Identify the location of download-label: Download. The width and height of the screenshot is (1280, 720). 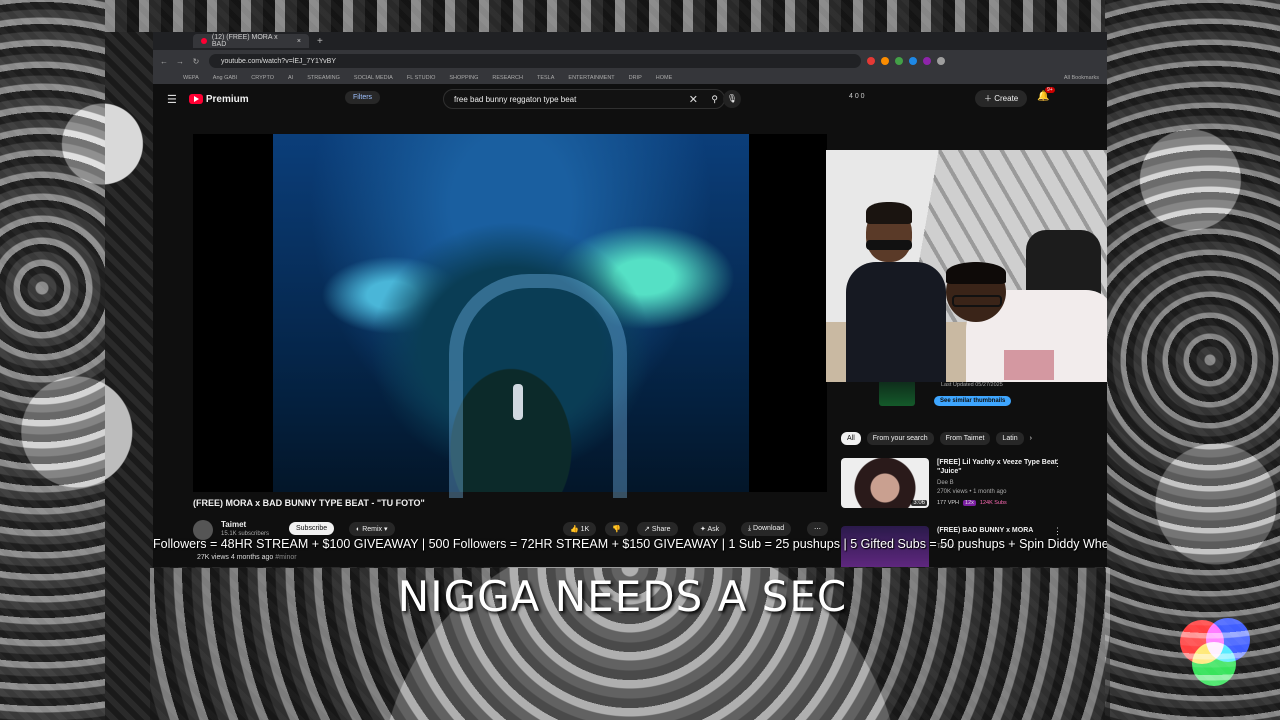
(769, 528).